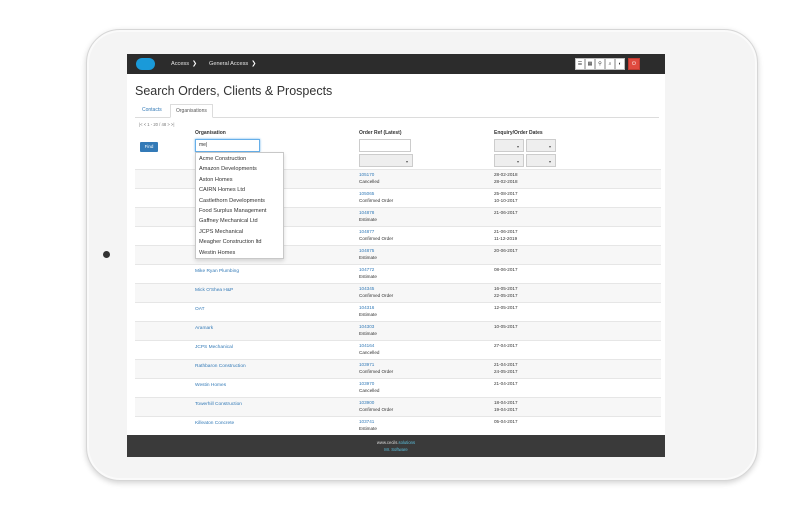  Describe the element at coordinates (366, 326) in the screenshot. I see `order-ref-link: 104303` at that location.